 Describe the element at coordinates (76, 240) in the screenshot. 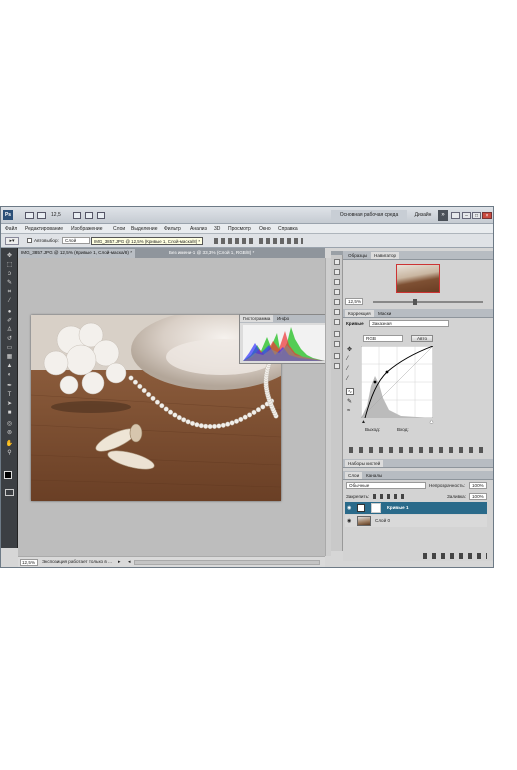

I see `autoselect-dropdown: Слой` at that location.